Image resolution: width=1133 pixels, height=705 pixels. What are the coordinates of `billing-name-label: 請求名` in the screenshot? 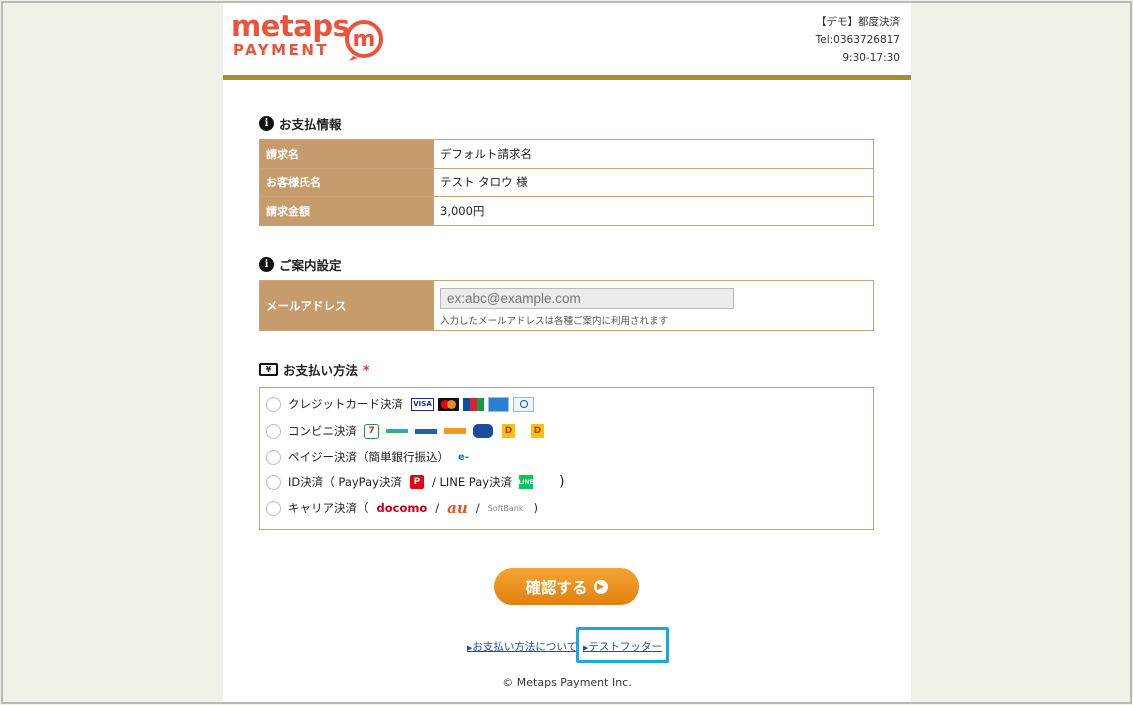 It's located at (346, 154).